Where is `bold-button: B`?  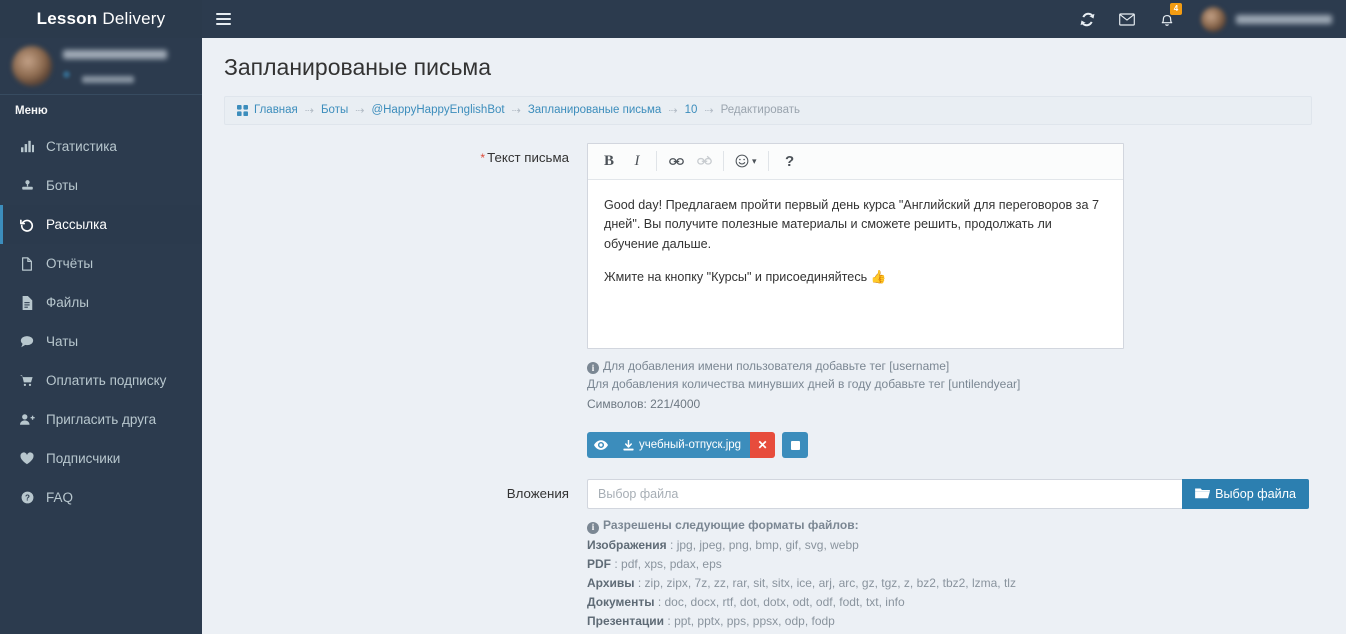 bold-button: B is located at coordinates (609, 161).